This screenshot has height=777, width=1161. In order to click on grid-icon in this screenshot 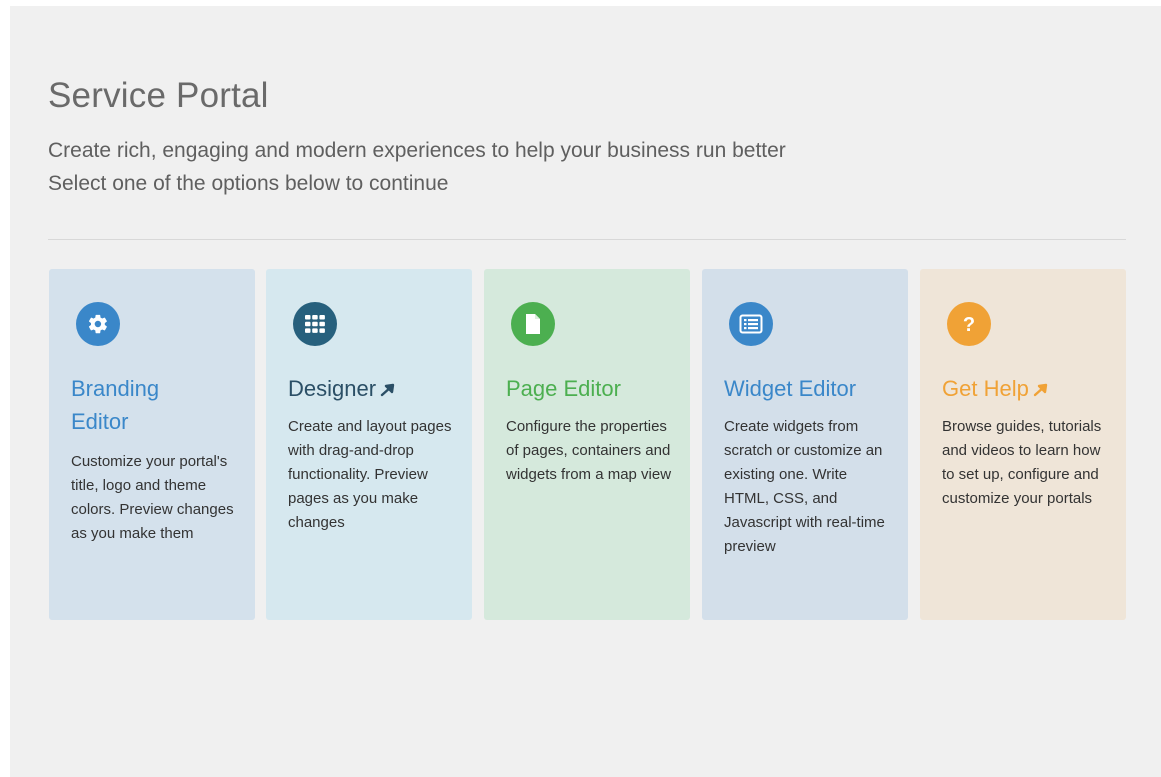, I will do `click(315, 324)`.